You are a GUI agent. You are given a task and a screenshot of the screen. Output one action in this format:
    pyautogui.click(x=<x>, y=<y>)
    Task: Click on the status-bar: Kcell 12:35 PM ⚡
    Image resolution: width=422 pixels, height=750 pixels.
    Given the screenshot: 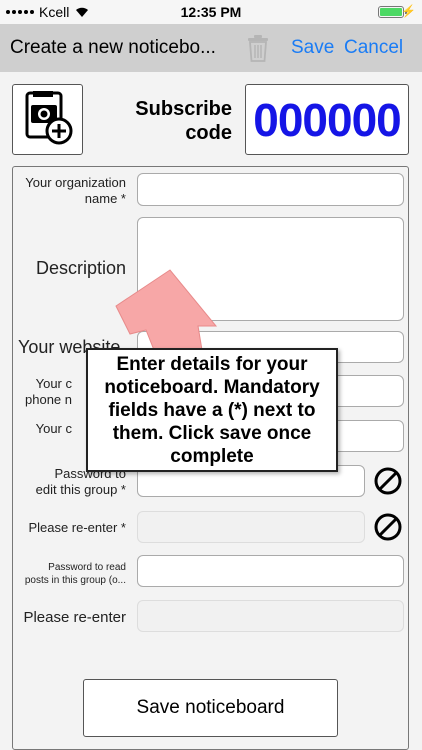 What is the action you would take?
    pyautogui.click(x=211, y=12)
    